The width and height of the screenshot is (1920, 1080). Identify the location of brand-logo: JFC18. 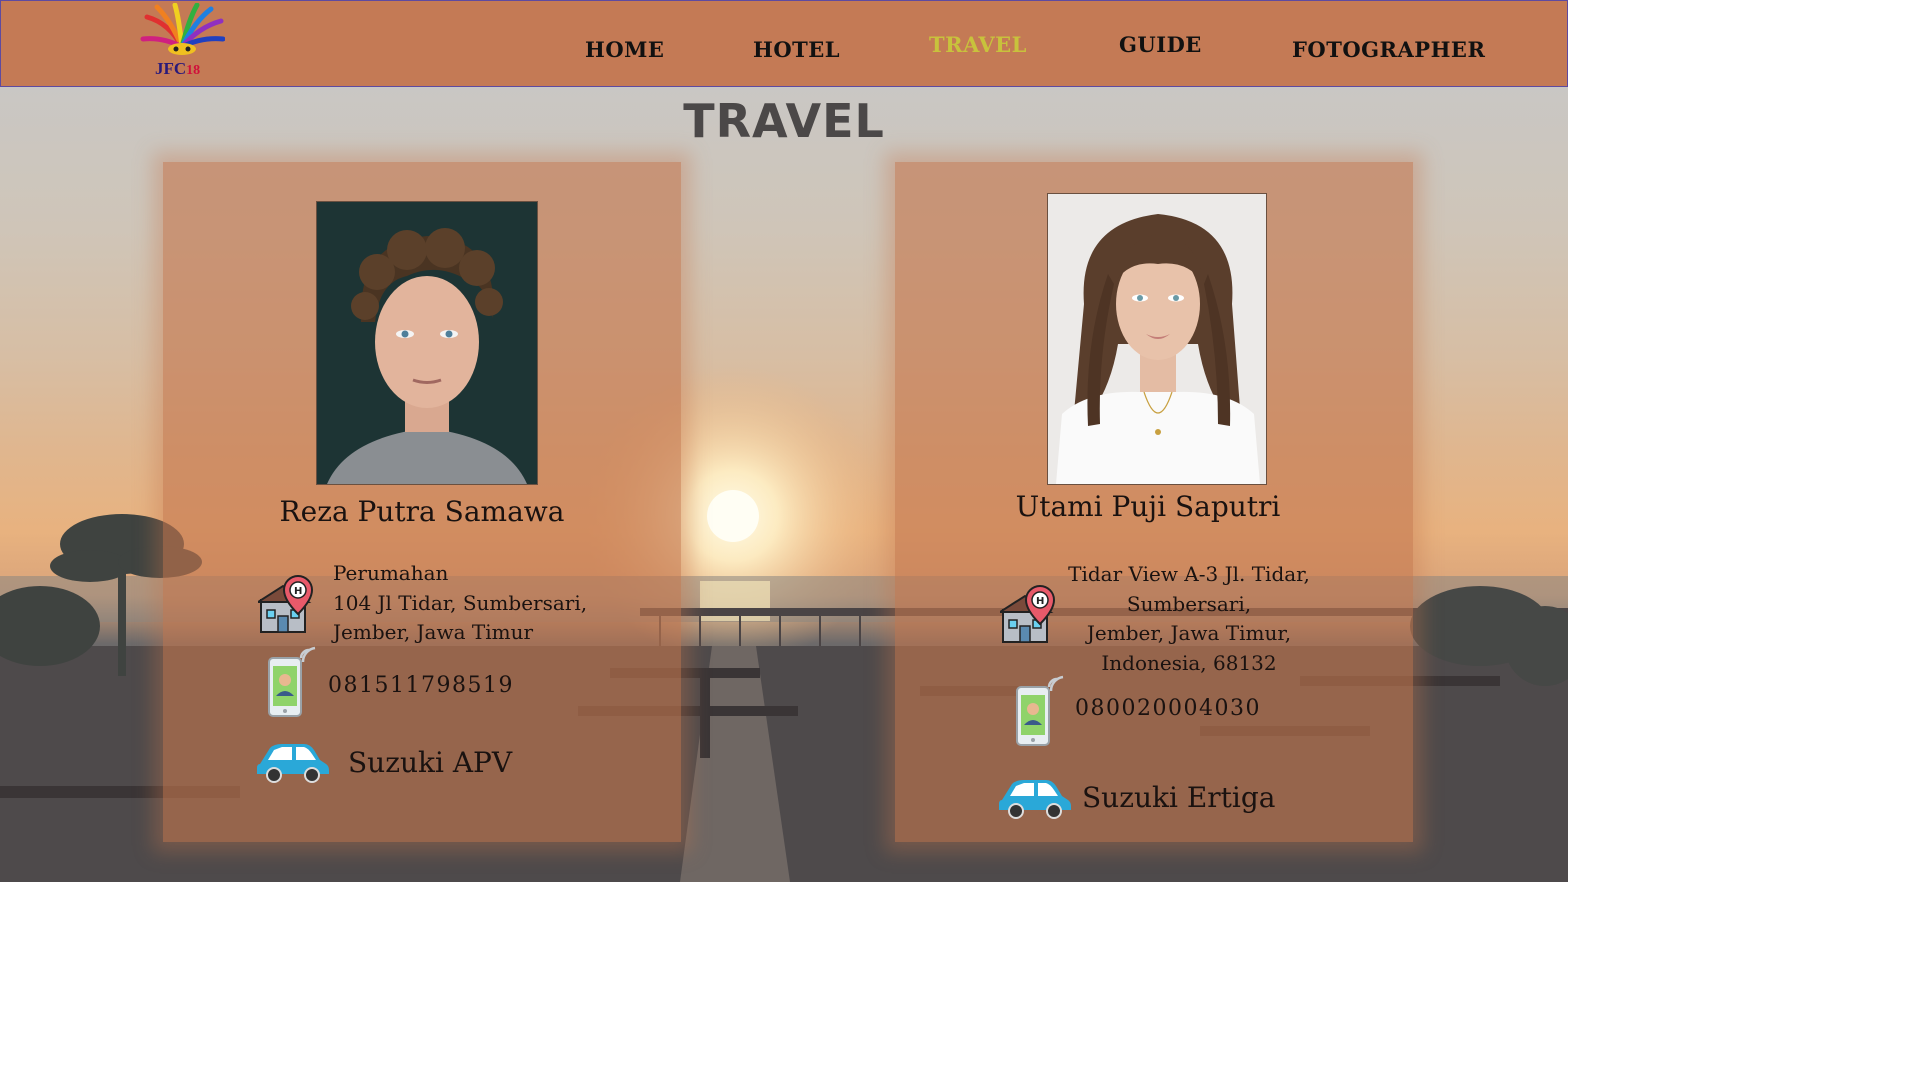
(182, 41).